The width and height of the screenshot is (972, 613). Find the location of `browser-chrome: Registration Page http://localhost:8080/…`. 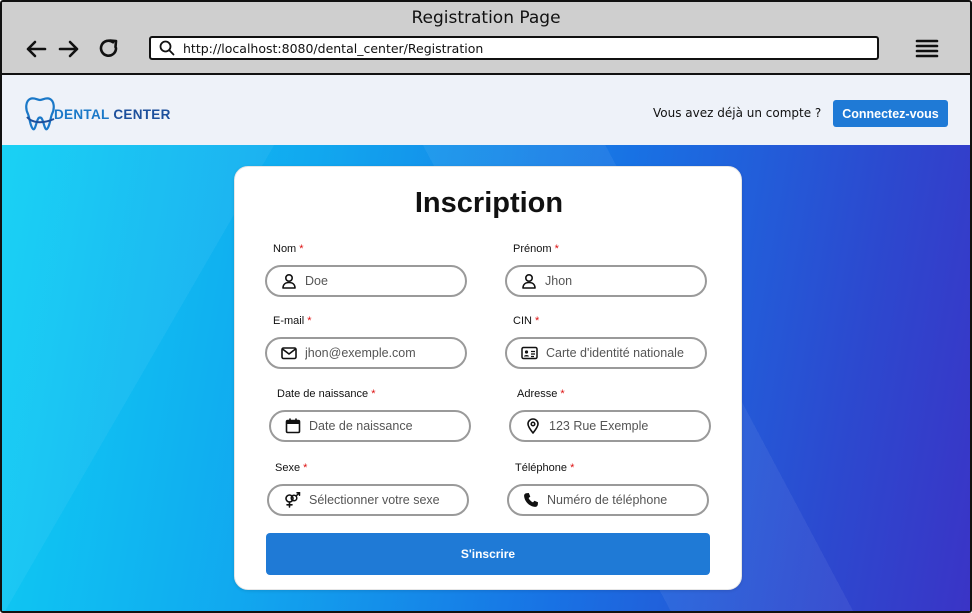

browser-chrome: Registration Page http://localhost:8080/… is located at coordinates (486, 38).